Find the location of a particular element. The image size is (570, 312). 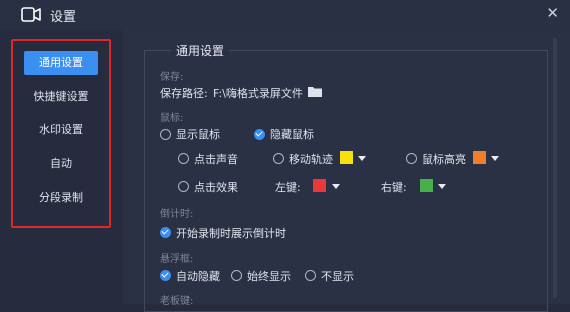

sidebar-item-auto: 自动 is located at coordinates (61, 164).